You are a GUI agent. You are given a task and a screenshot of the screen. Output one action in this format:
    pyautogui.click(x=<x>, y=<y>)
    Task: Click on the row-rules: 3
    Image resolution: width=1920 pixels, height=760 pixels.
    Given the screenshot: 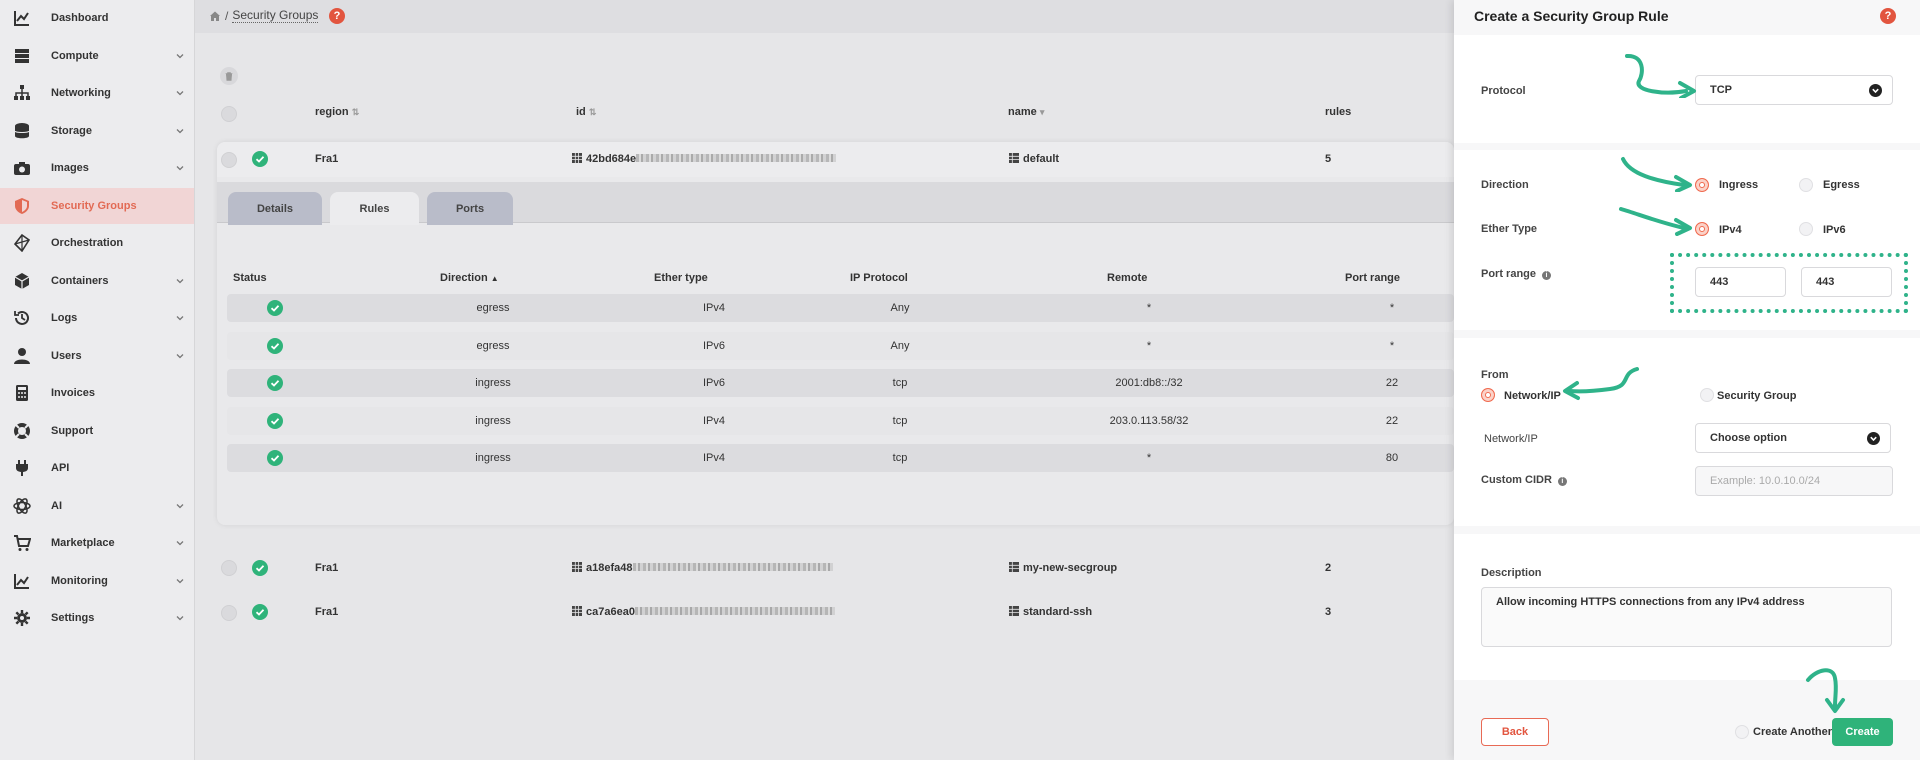 What is the action you would take?
    pyautogui.click(x=1328, y=612)
    